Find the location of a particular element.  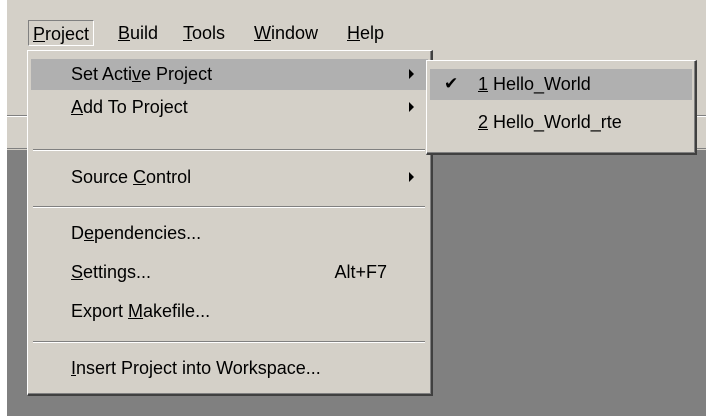

menu-build-label: uild is located at coordinates (144, 33).